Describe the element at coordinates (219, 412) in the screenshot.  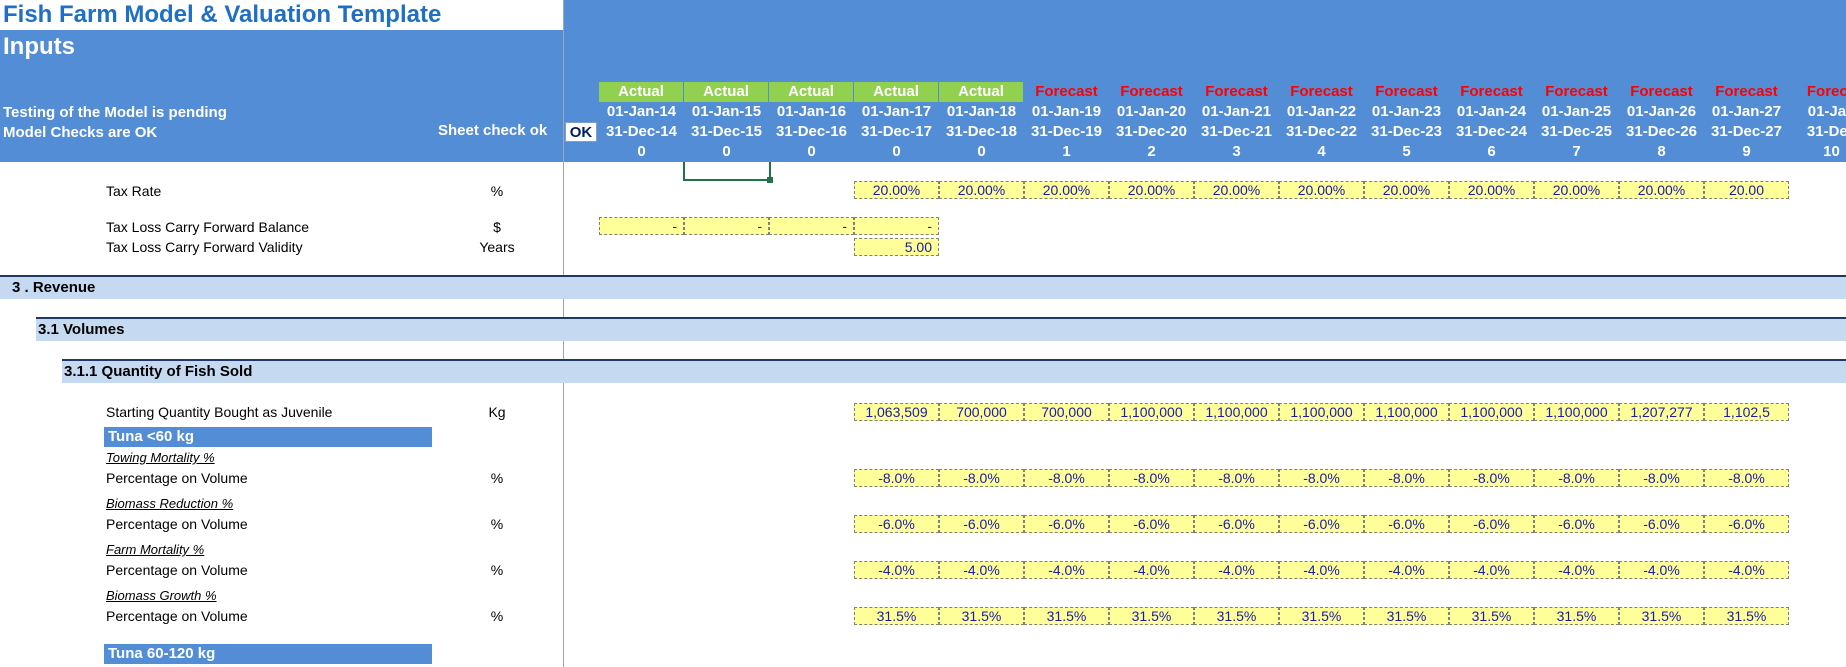
I see `starting-quantity-label: Starting Quantity Bought as Juvenile` at that location.